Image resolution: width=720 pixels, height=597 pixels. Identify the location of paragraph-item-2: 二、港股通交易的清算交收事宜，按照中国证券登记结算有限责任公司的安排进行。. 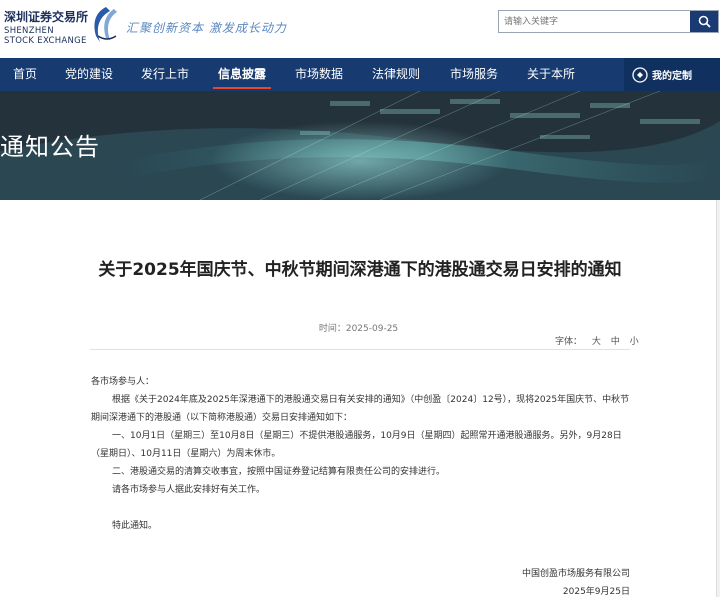
(279, 472).